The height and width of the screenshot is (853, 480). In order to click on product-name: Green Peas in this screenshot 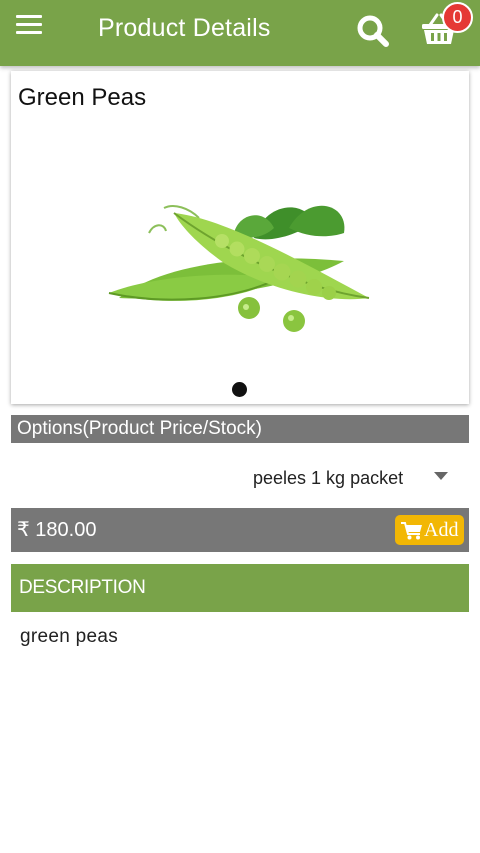, I will do `click(82, 97)`.